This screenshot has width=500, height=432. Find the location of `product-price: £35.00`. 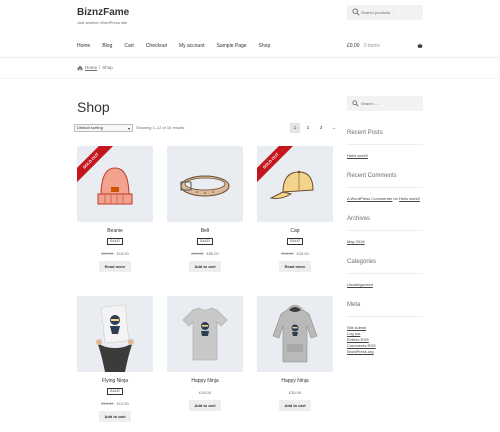

product-price: £35.00 is located at coordinates (295, 392).